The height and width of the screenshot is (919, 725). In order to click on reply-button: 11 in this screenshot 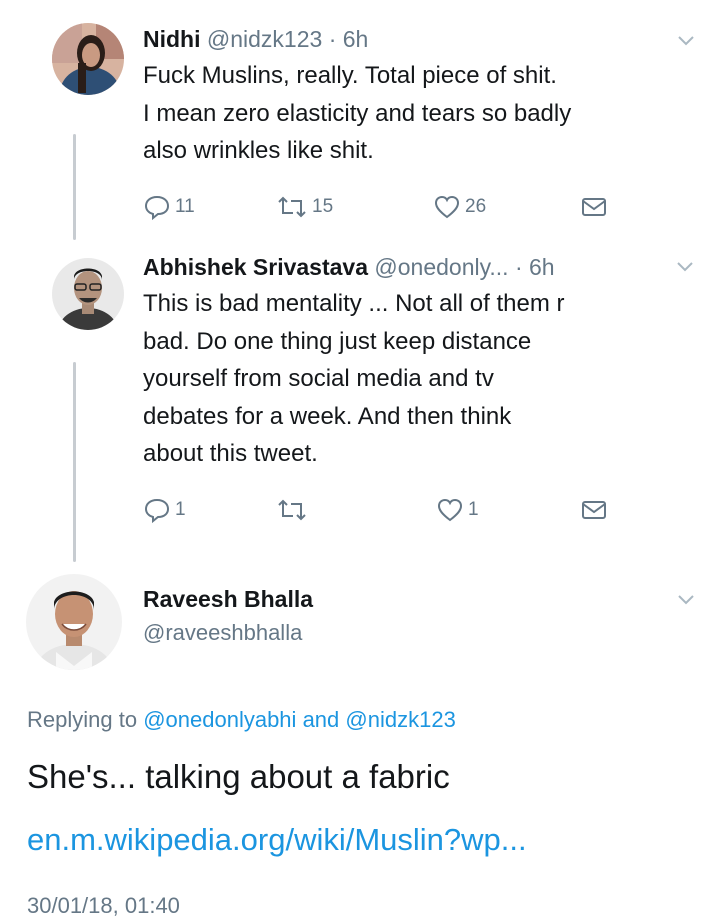, I will do `click(169, 207)`.